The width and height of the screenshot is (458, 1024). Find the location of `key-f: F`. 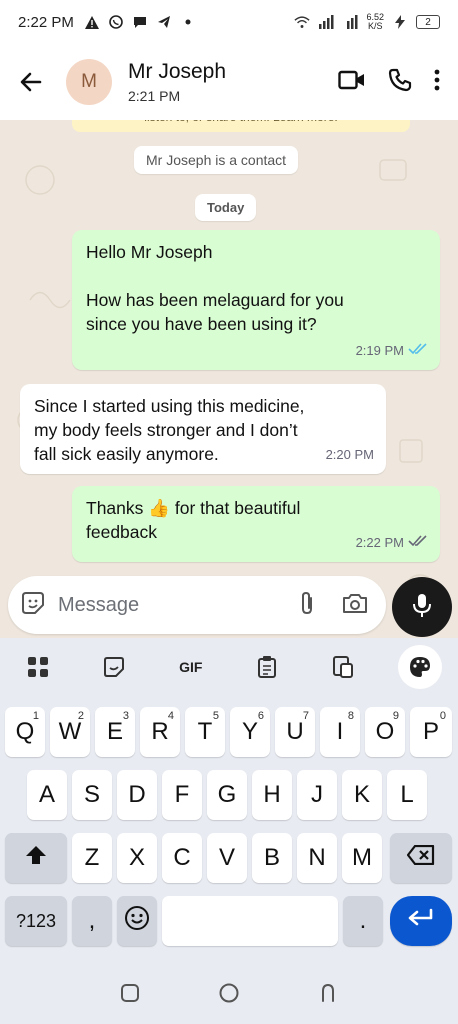

key-f: F is located at coordinates (182, 795).